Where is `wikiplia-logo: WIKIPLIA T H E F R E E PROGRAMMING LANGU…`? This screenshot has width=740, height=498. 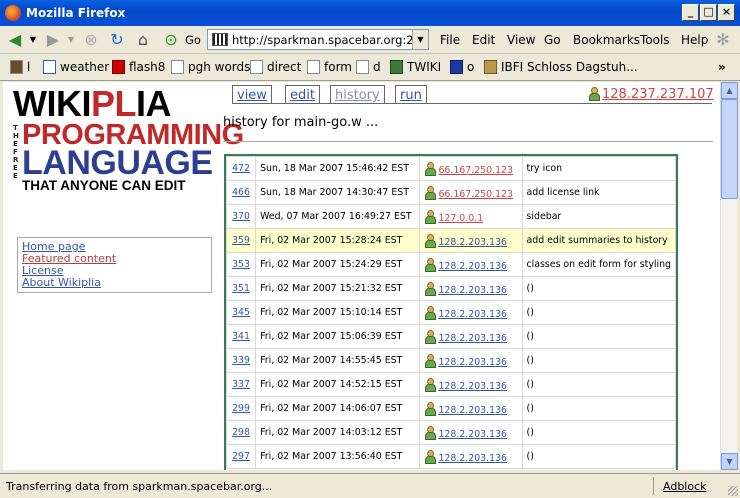
wikiplia-logo: WIKIPLIA T H E F R E E PROGRAMMING LANGU… is located at coordinates (128, 140).